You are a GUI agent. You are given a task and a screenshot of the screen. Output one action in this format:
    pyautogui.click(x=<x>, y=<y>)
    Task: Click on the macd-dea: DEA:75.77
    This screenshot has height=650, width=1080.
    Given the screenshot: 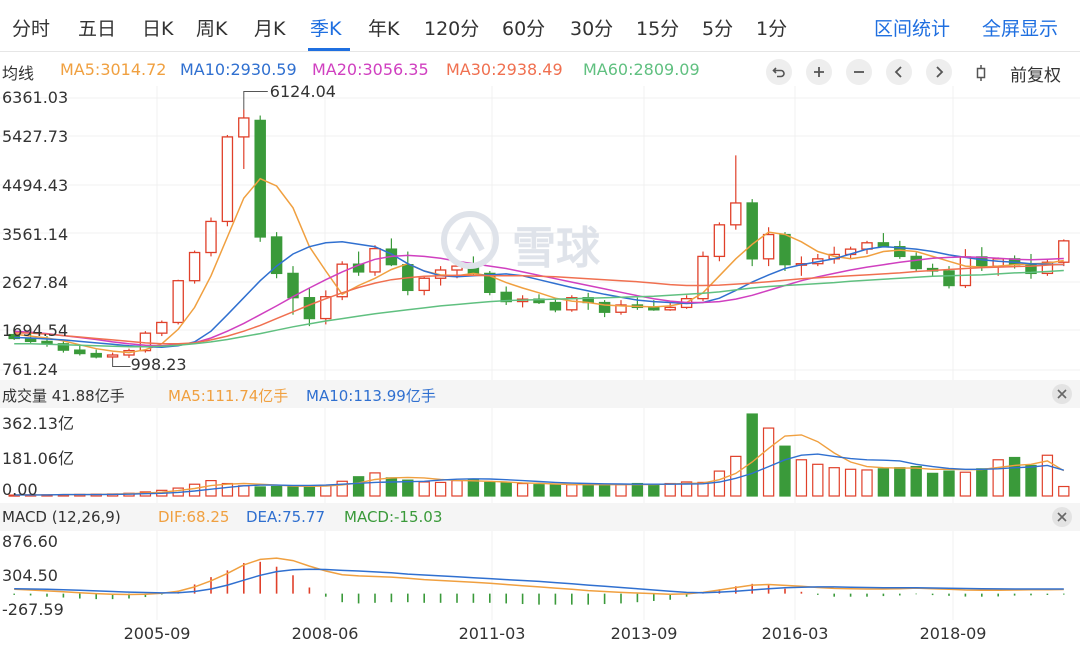 What is the action you would take?
    pyautogui.click(x=286, y=517)
    